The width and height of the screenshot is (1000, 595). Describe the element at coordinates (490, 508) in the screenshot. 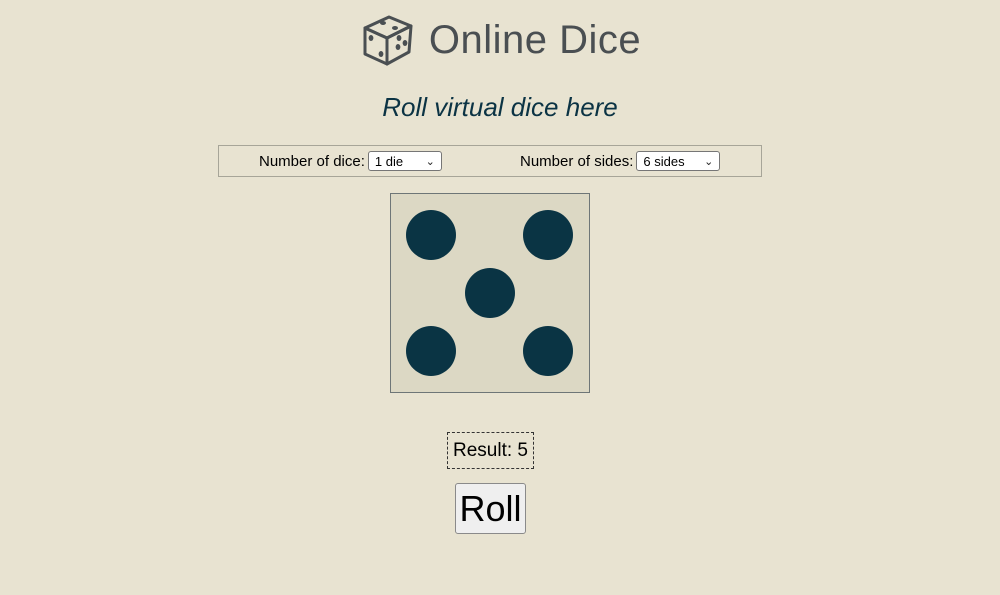

I see `roll-button: Roll` at that location.